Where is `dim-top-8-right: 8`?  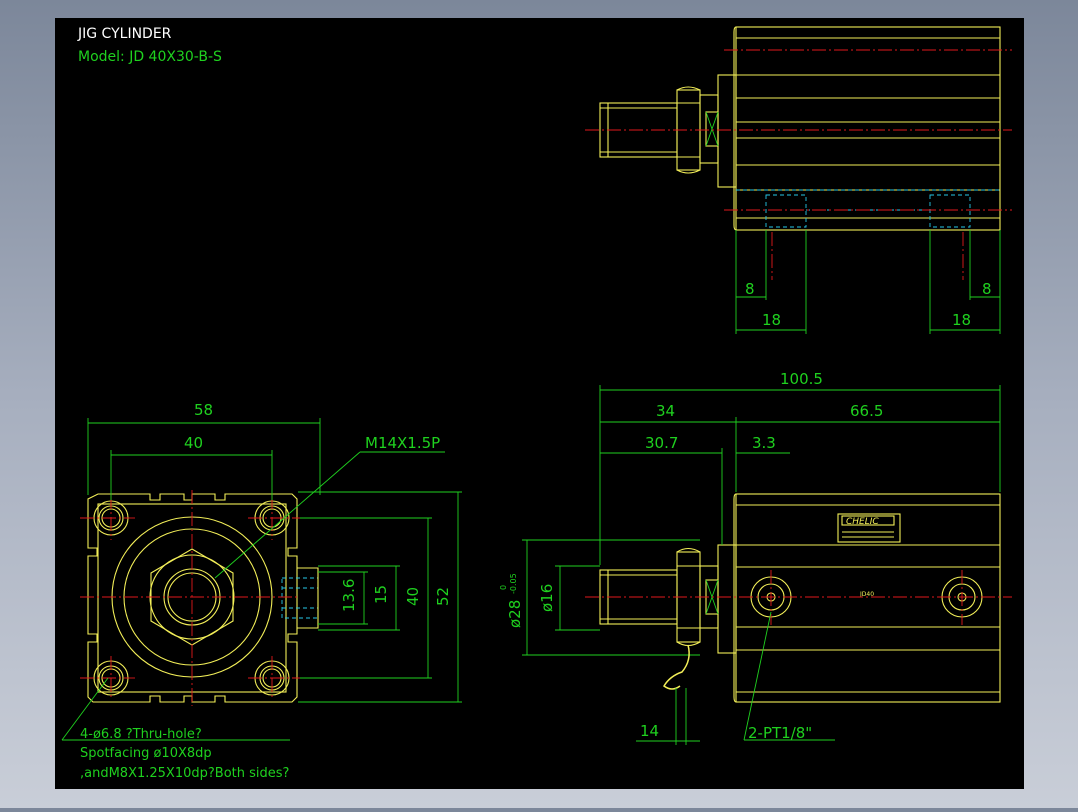 dim-top-8-right: 8 is located at coordinates (987, 289).